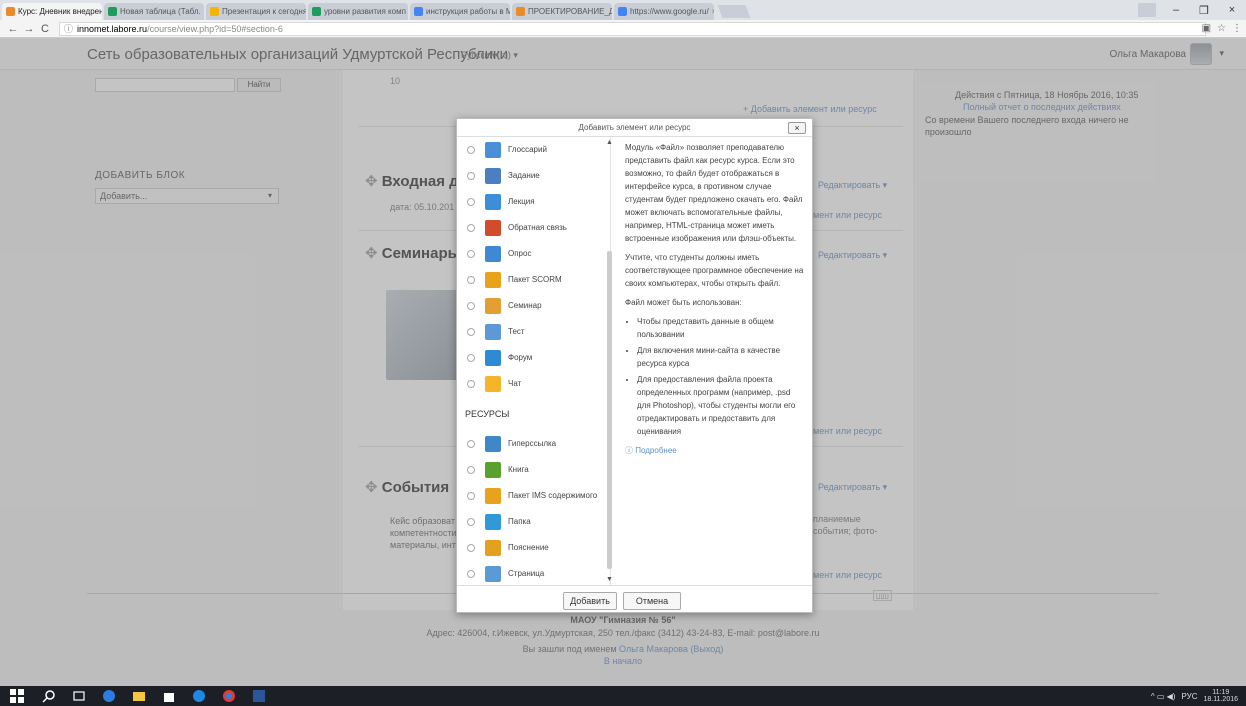 The height and width of the screenshot is (706, 1246). I want to click on cancel-button: Отмена, so click(652, 601).